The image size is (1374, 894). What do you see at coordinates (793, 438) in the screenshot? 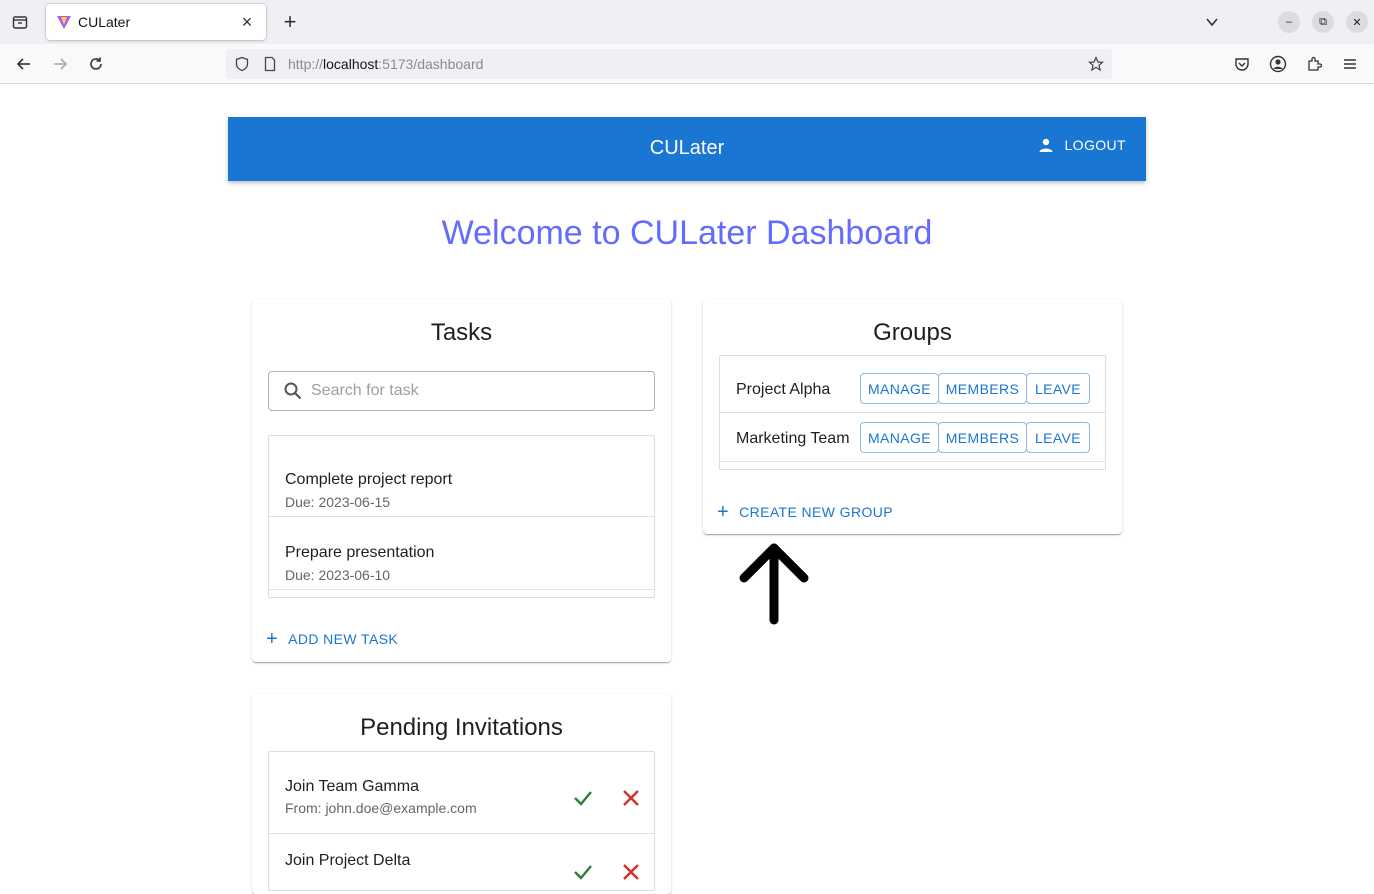
I see `group-name: Marketing Team` at bounding box center [793, 438].